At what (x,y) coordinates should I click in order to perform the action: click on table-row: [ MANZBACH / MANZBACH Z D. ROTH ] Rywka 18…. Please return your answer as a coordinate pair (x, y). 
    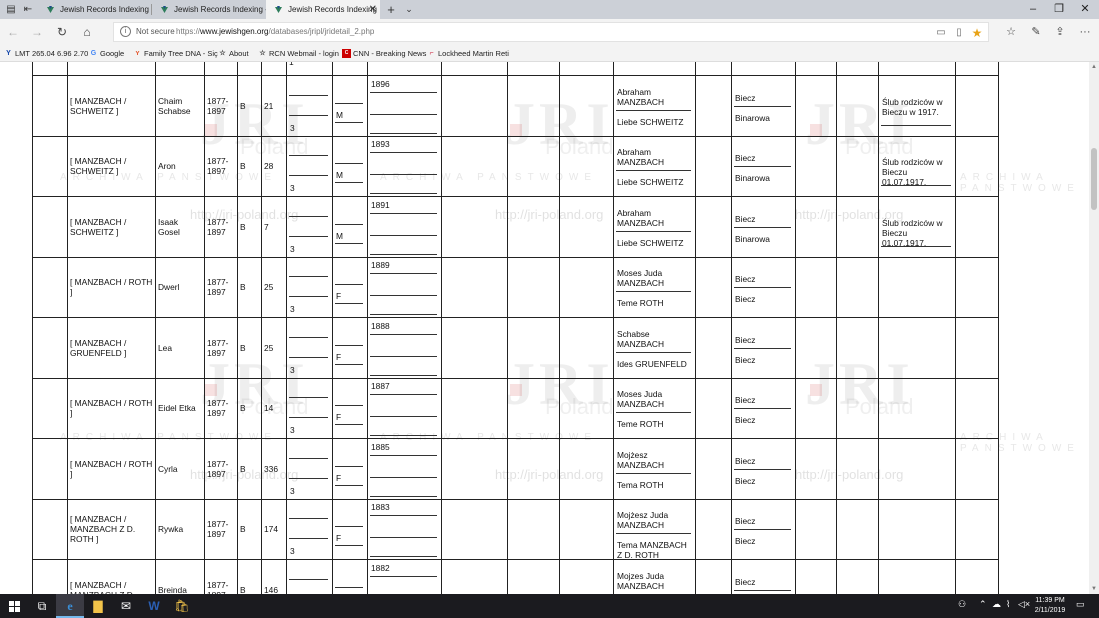
    Looking at the image, I should click on (515, 529).